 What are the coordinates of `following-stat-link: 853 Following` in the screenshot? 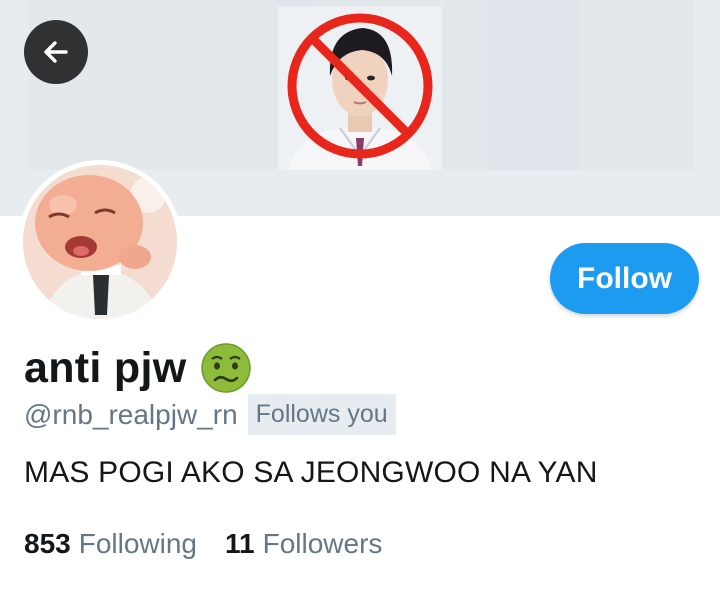 It's located at (110, 544).